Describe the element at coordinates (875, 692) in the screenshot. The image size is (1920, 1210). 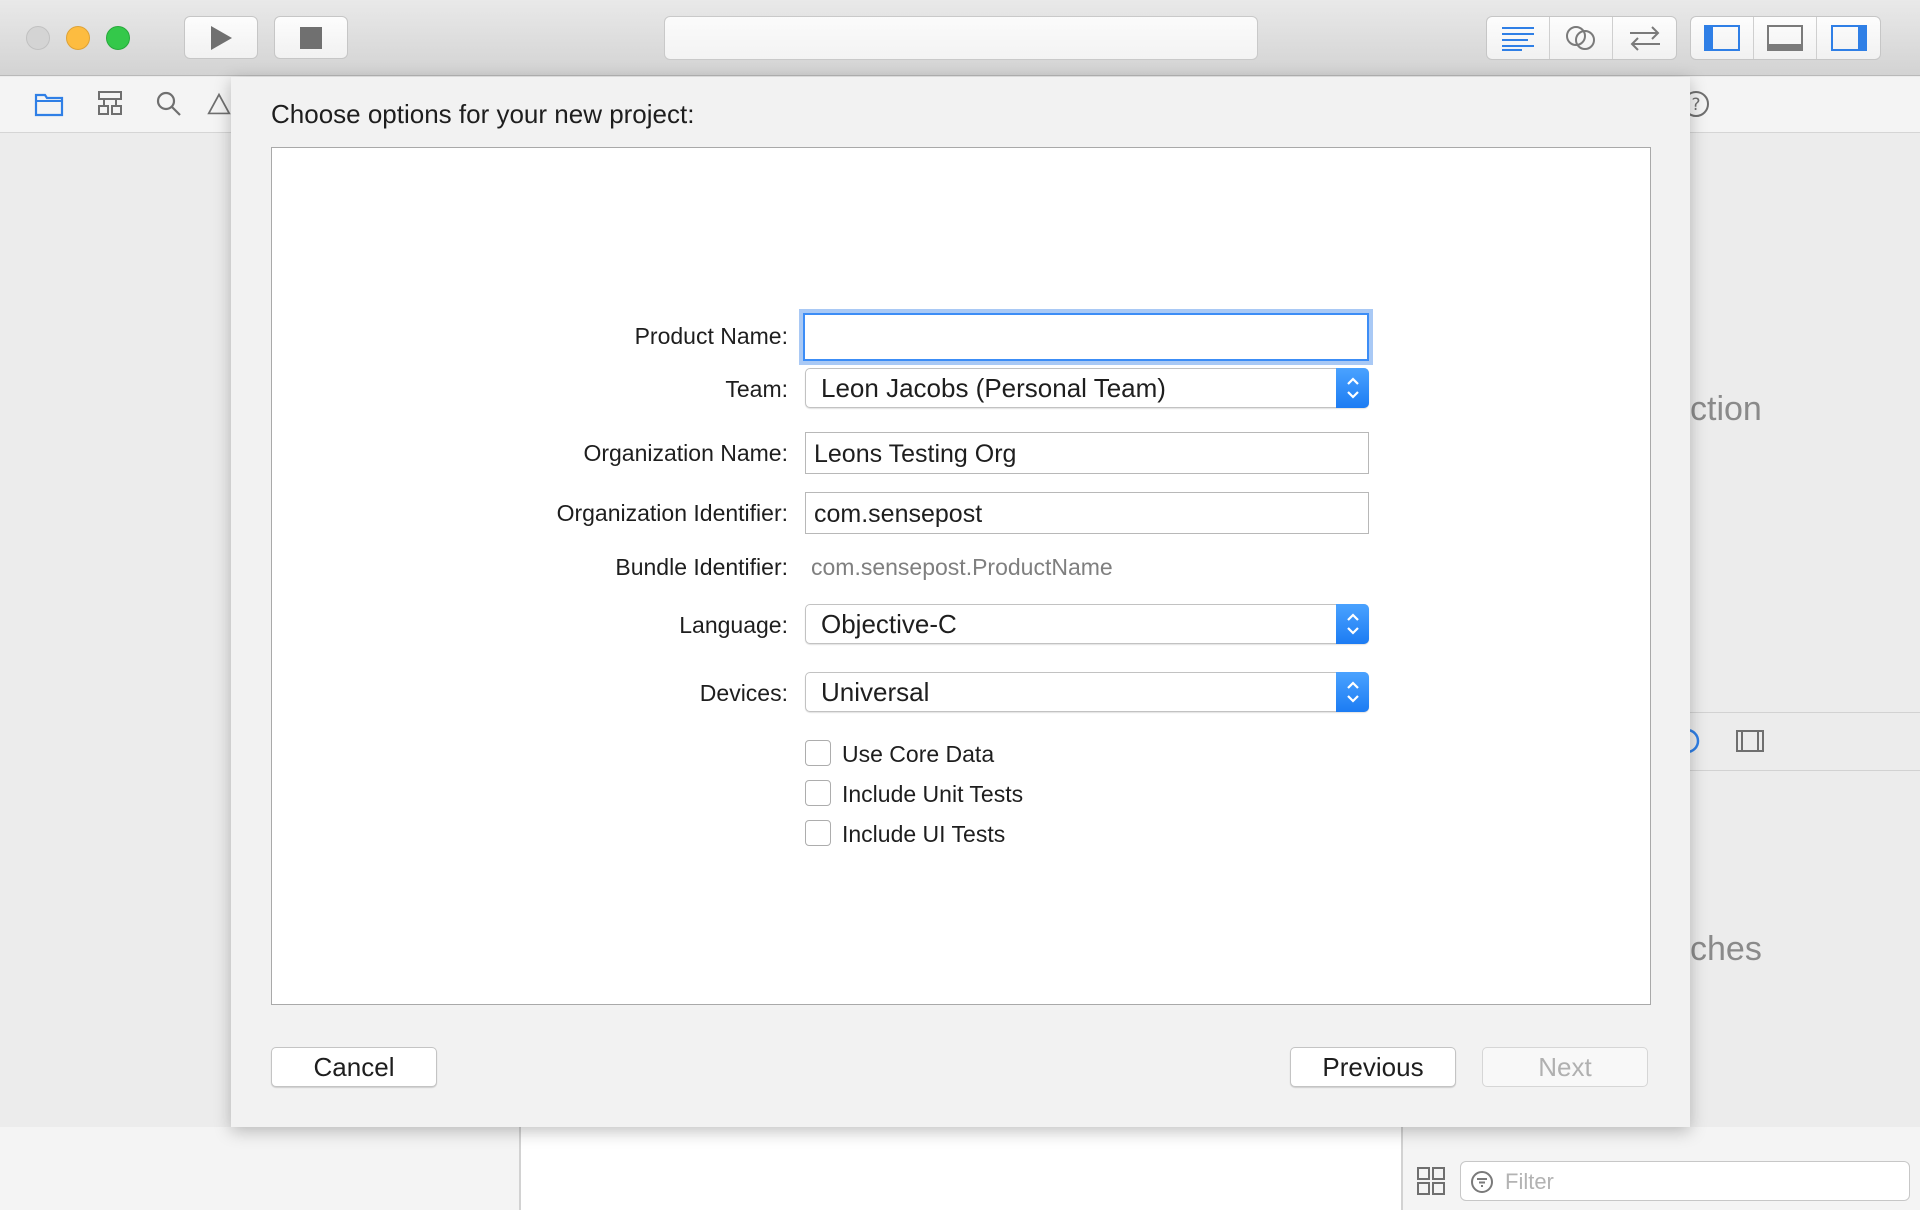
I see `devices-popup-value: Universal` at that location.